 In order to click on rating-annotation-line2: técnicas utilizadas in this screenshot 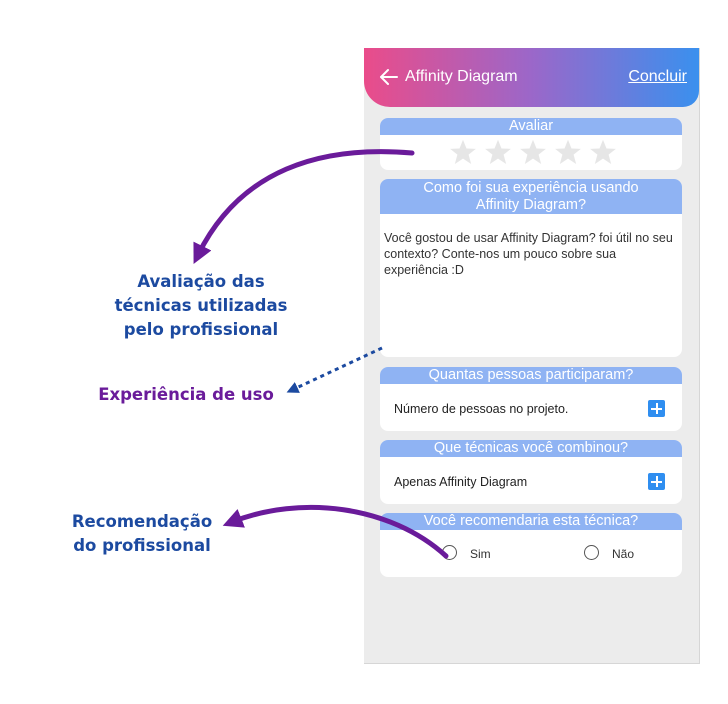, I will do `click(201, 305)`.